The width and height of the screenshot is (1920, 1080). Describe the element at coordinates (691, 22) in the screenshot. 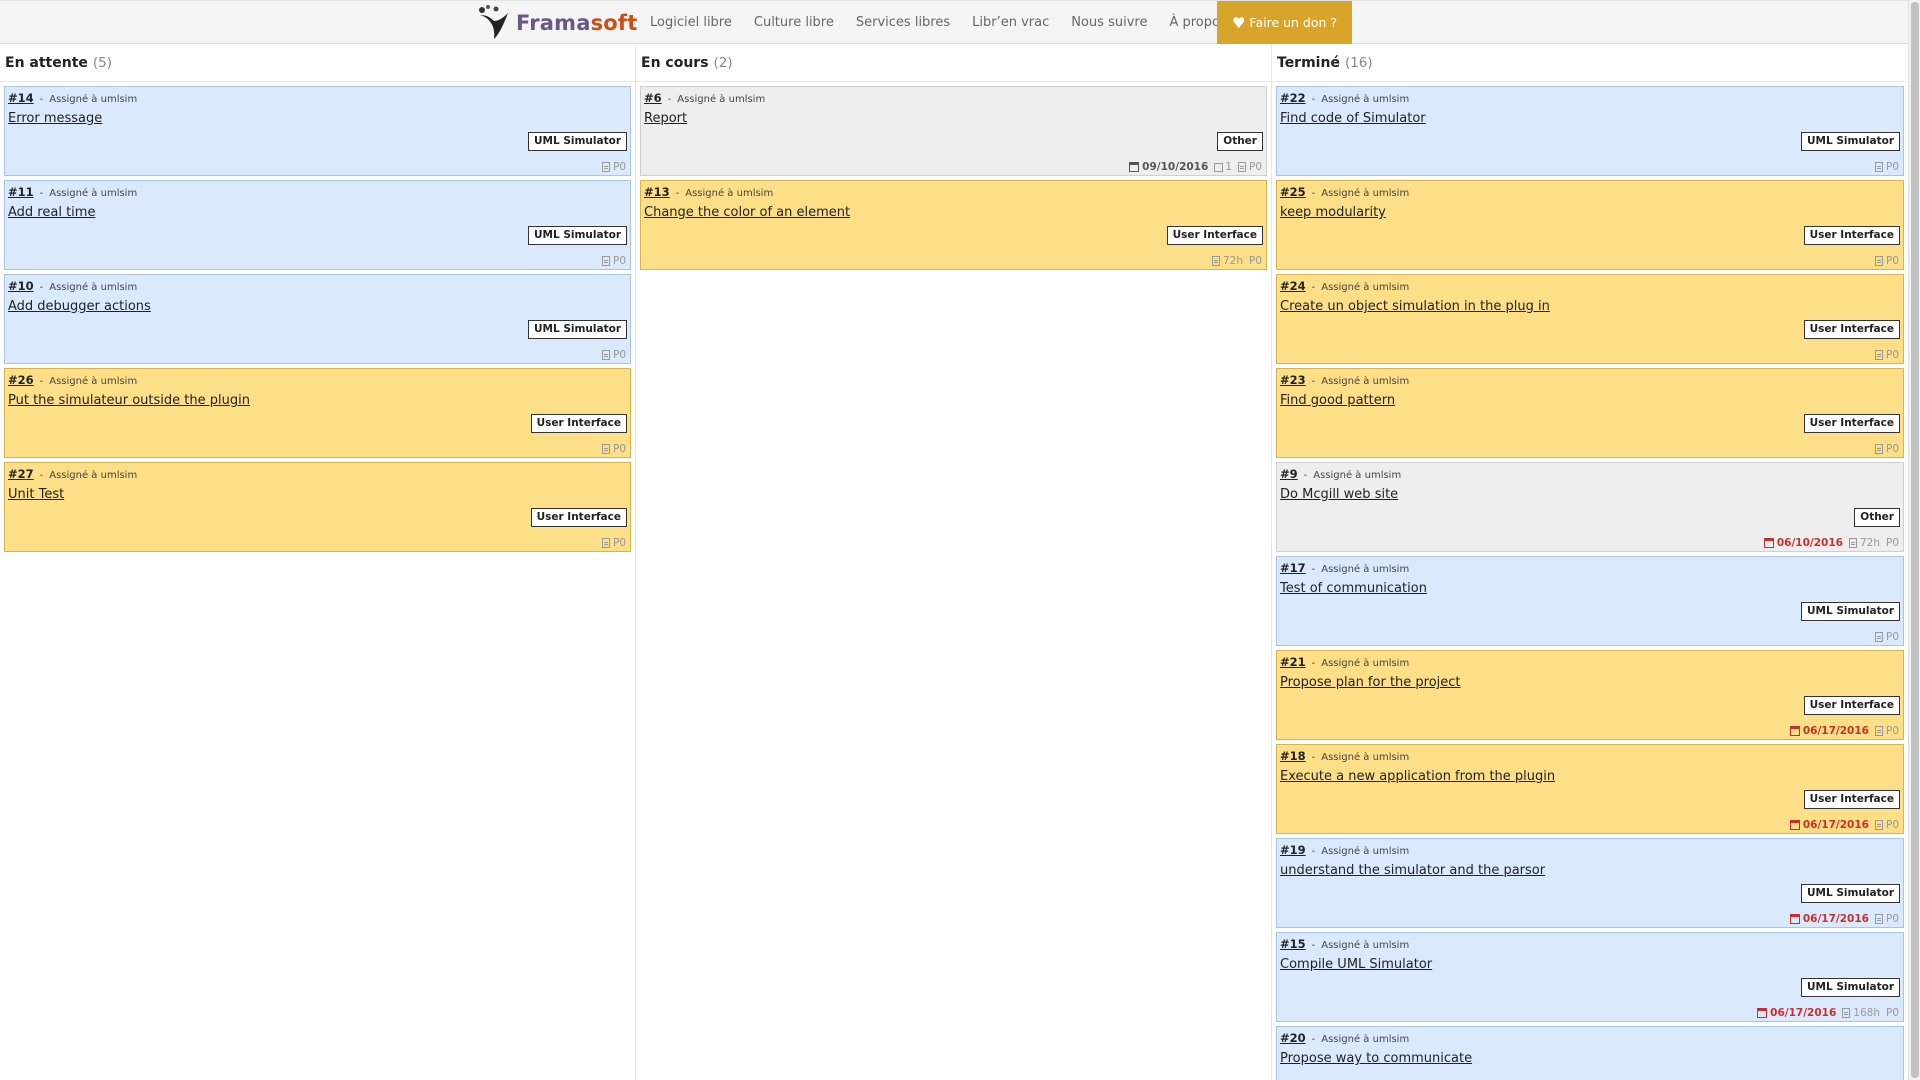

I see `nav-link-logiciel-libre: Logiciel libre` at that location.